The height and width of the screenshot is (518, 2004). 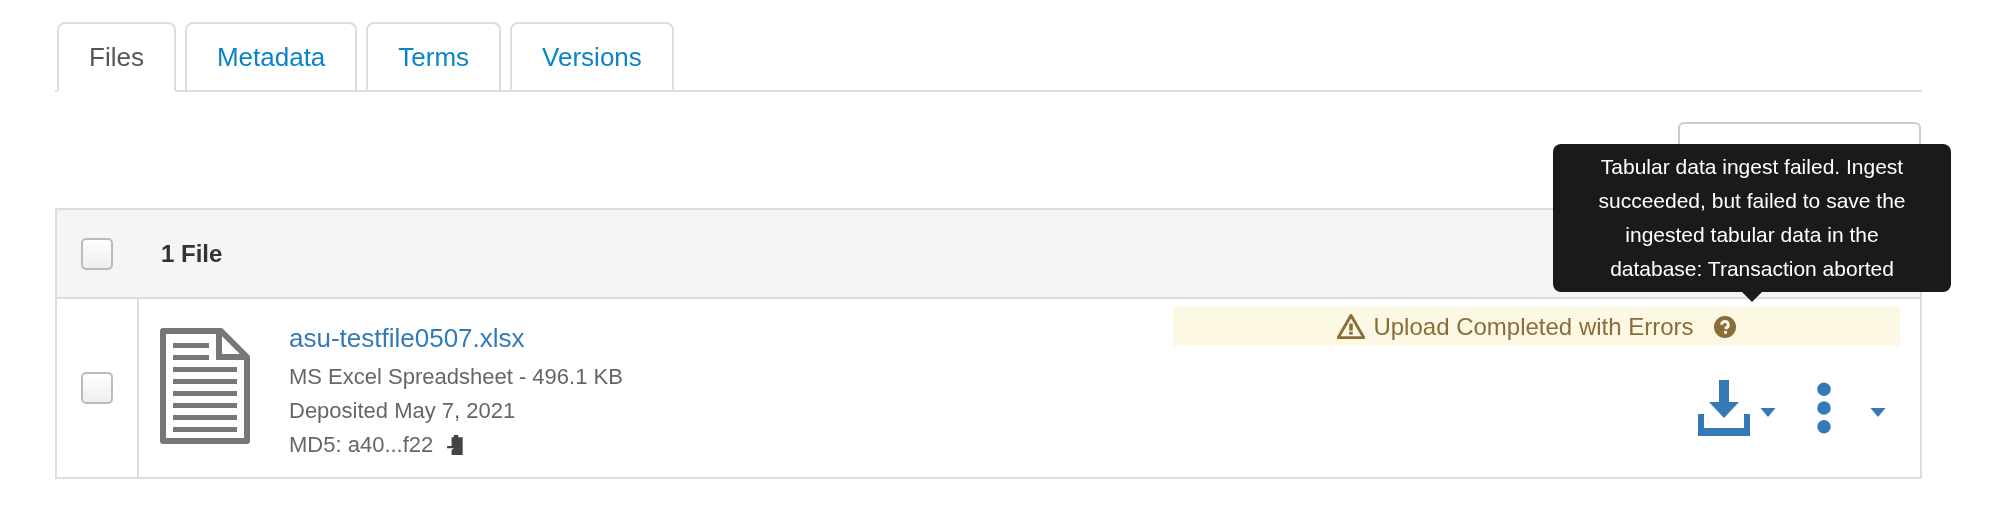 I want to click on clipboard-icon, so click(x=456, y=445).